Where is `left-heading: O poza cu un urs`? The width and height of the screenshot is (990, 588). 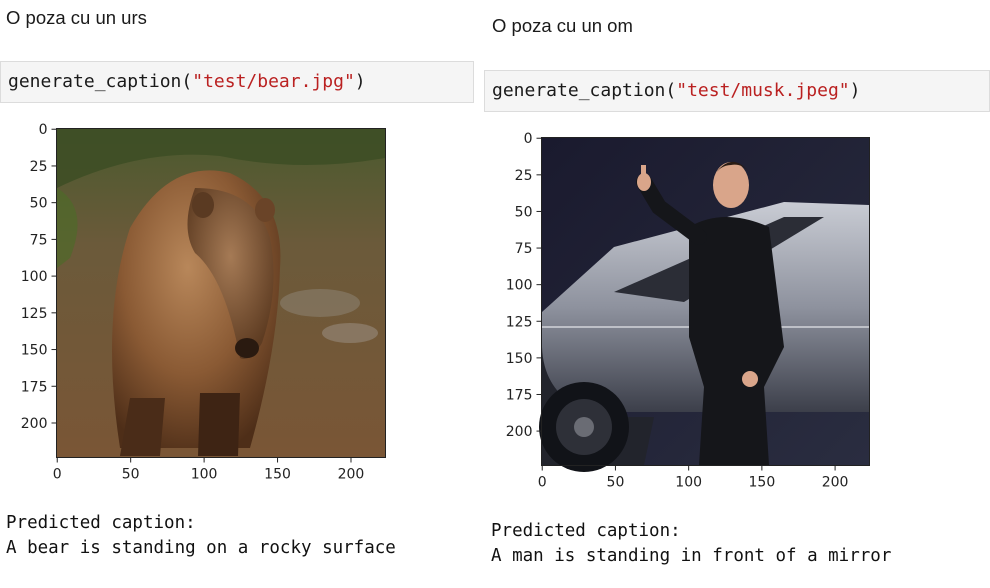
left-heading: O poza cu un urs is located at coordinates (76, 17).